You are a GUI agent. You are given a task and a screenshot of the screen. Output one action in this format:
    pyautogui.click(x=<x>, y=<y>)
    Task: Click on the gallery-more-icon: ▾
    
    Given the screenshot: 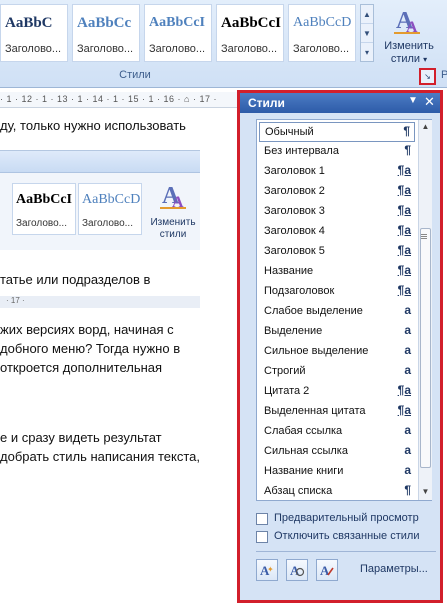 What is the action you would take?
    pyautogui.click(x=367, y=52)
    